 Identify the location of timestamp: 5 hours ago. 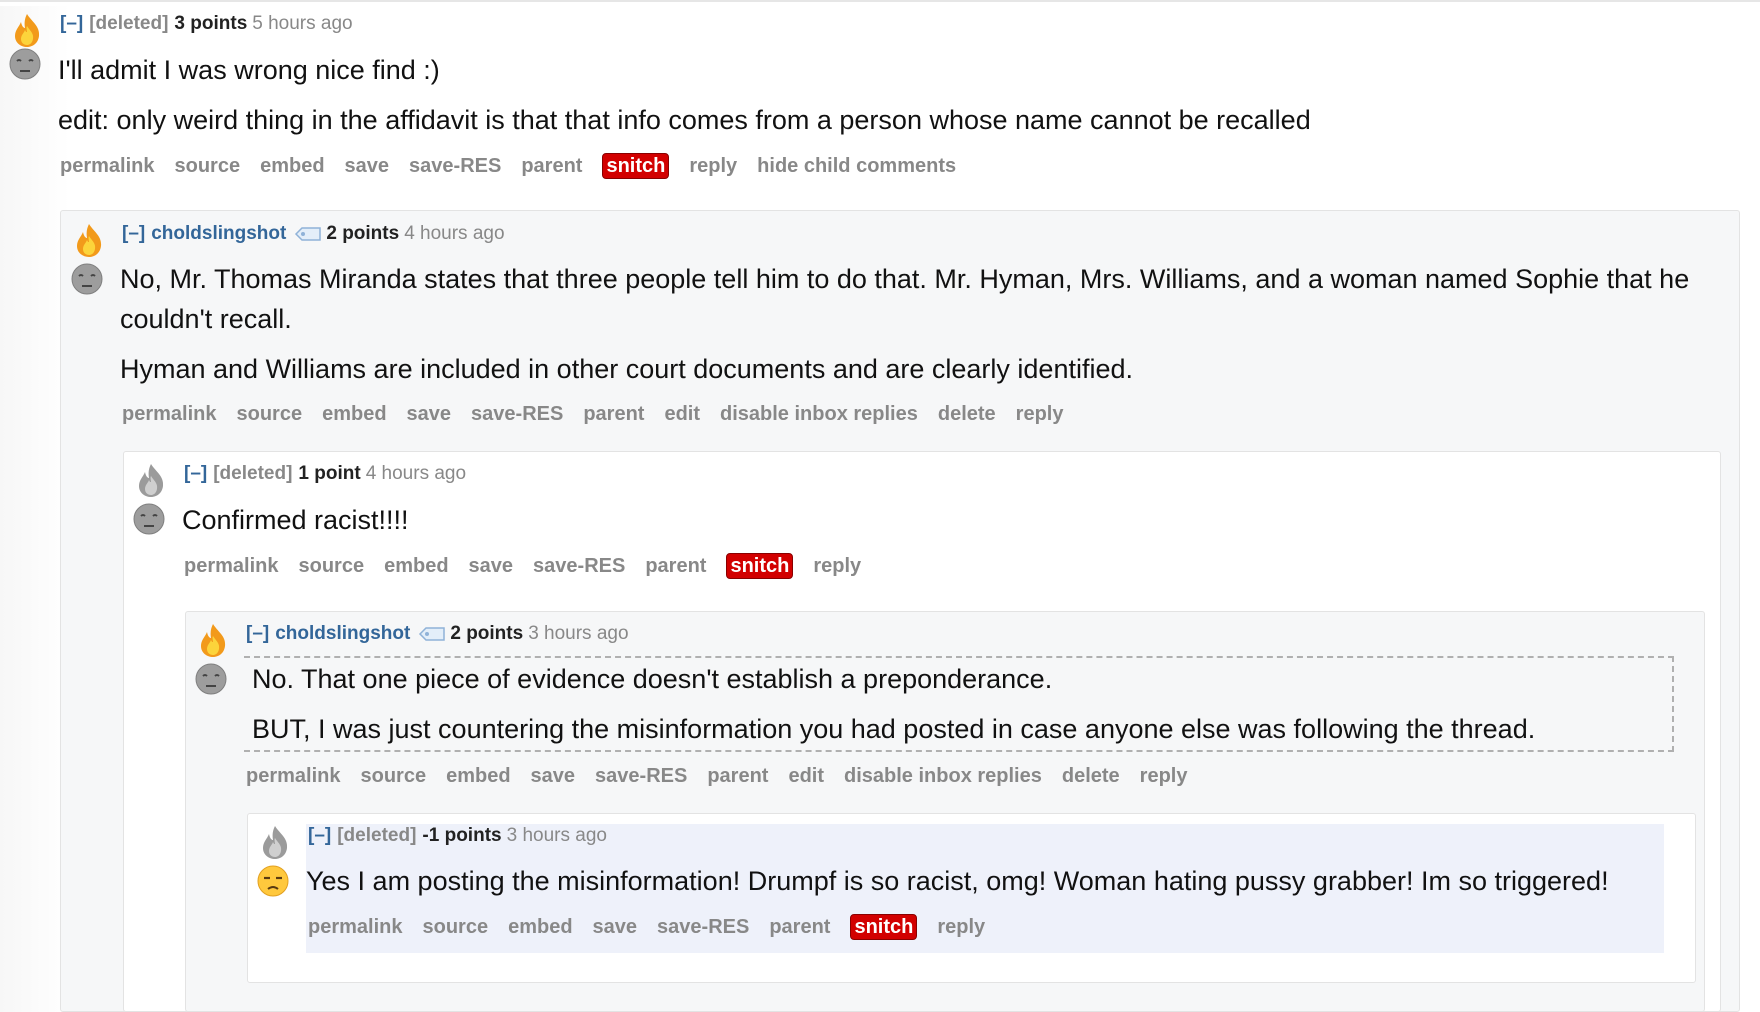
(302, 23).